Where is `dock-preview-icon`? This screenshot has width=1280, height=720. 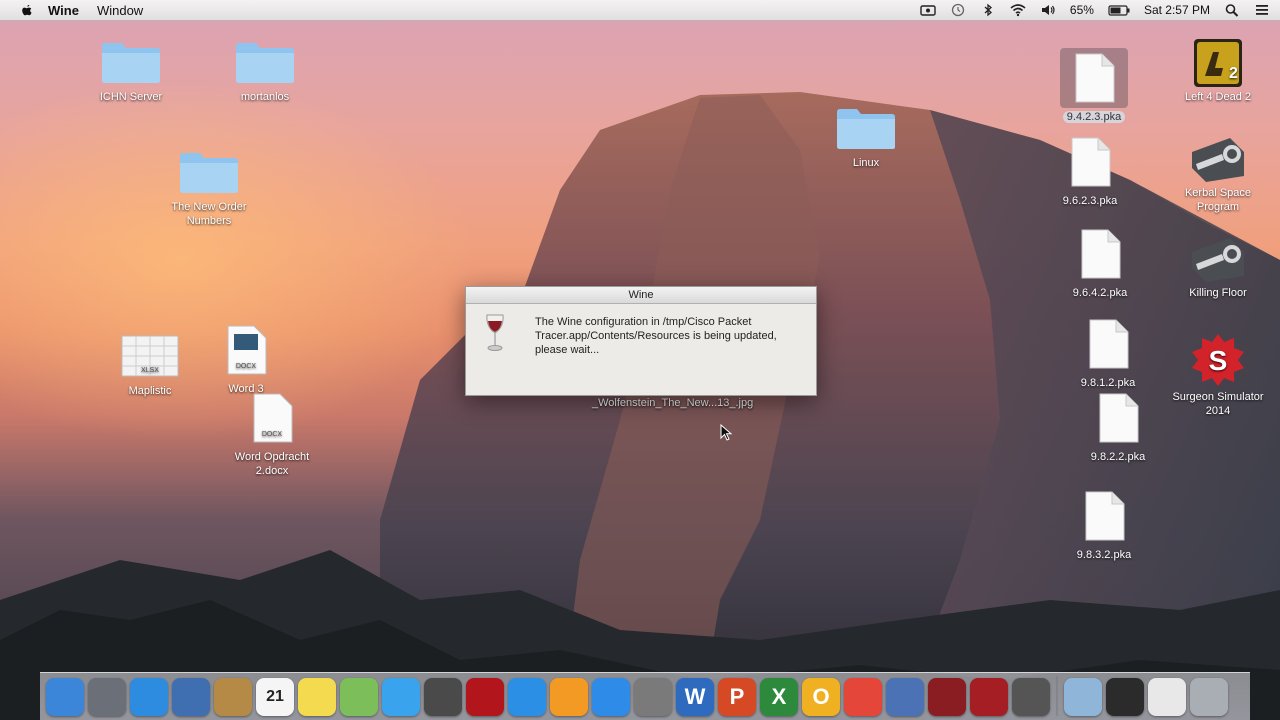
dock-preview-icon is located at coordinates (191, 697).